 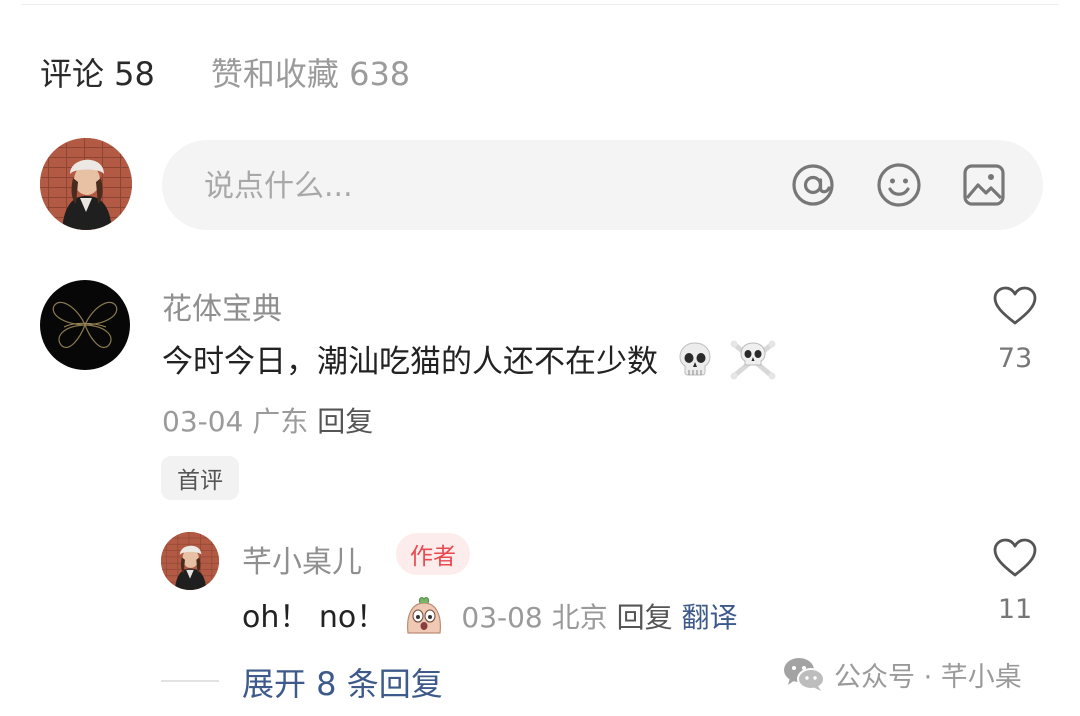 What do you see at coordinates (314, 617) in the screenshot?
I see `reply-text: oh！ no！` at bounding box center [314, 617].